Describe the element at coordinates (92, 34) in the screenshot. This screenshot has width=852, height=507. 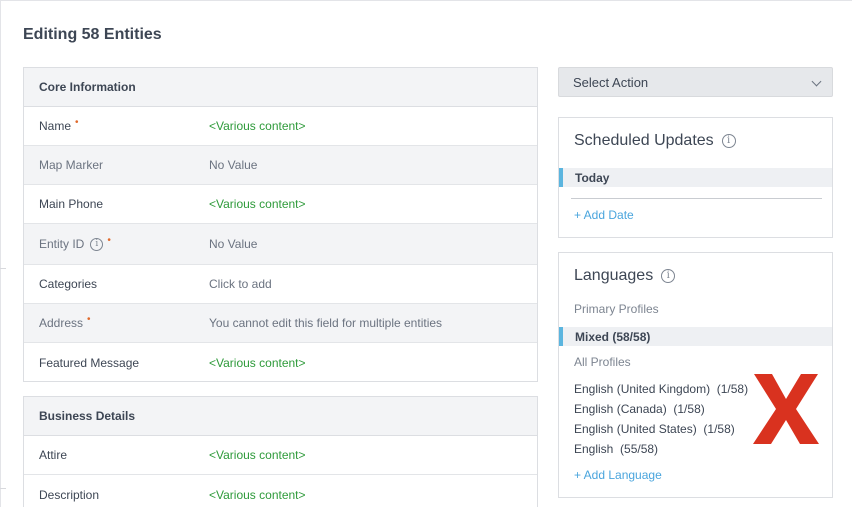
I see `page-title: Editing 58 Entities` at that location.